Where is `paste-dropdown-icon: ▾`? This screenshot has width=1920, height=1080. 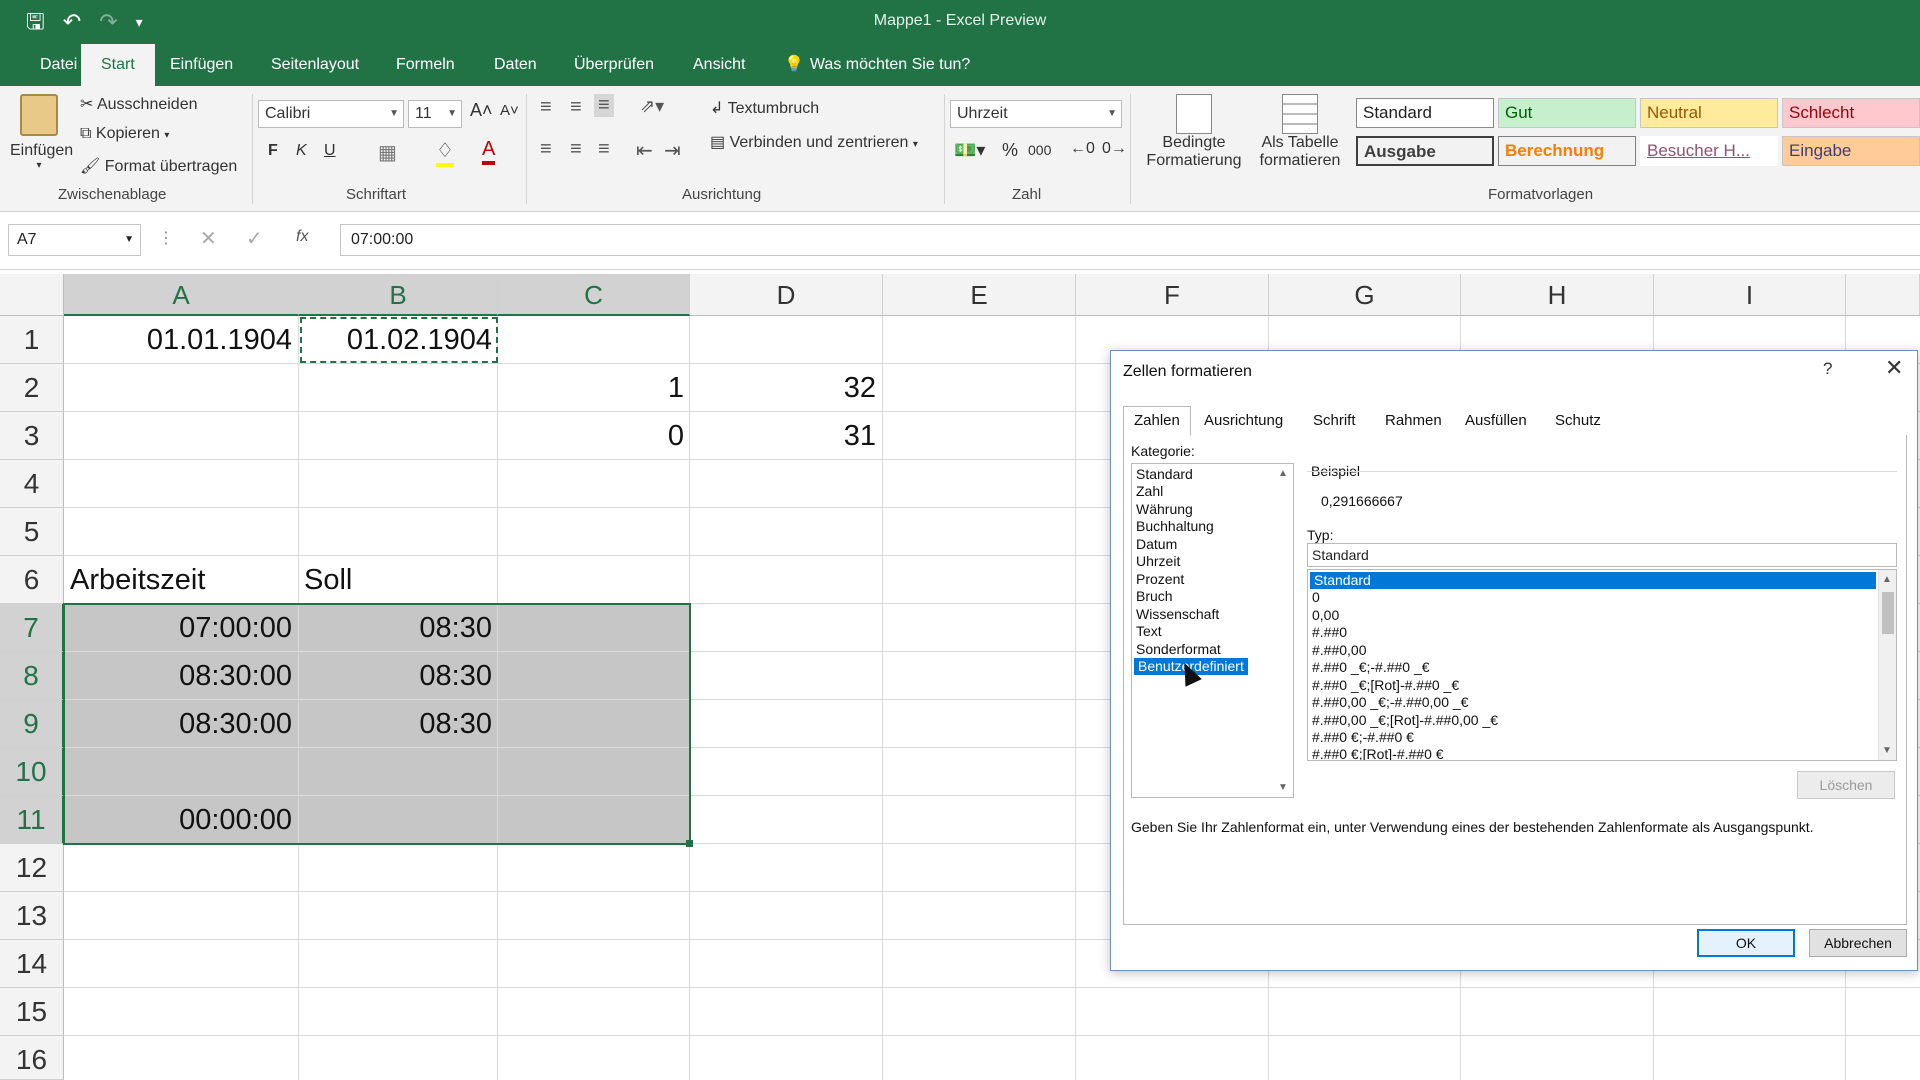
paste-dropdown-icon: ▾ is located at coordinates (39, 165).